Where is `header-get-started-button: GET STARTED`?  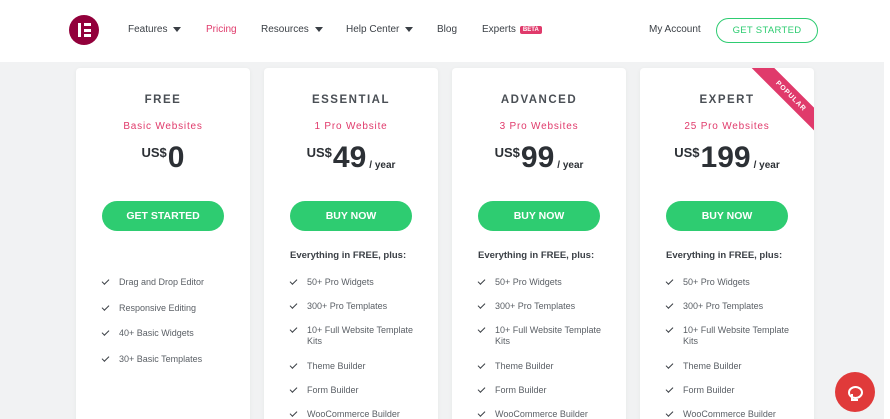
header-get-started-button: GET STARTED is located at coordinates (767, 30).